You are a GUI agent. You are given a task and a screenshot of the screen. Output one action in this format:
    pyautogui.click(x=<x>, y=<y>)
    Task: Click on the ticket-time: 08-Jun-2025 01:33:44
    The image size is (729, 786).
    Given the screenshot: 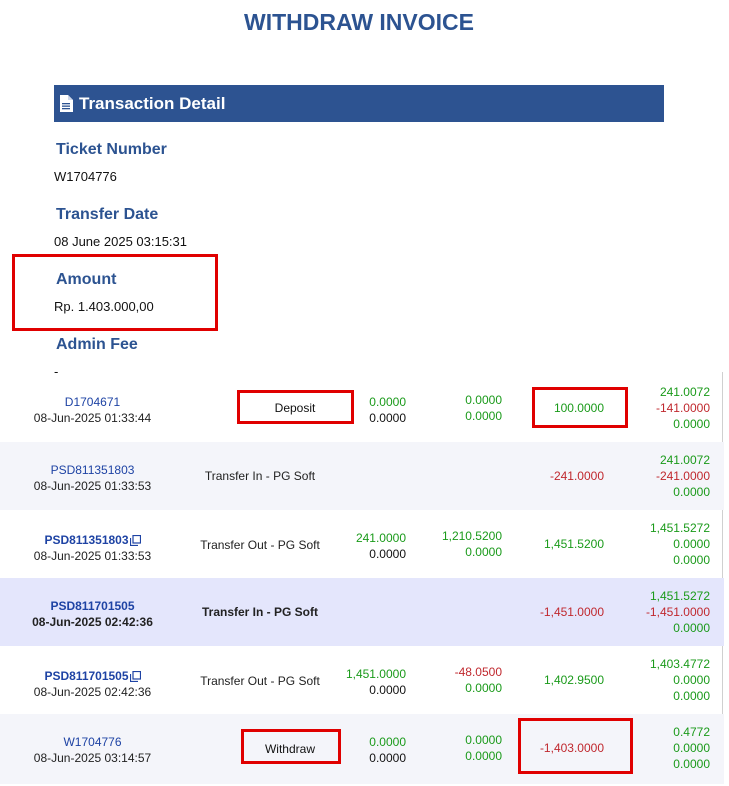 What is the action you would take?
    pyautogui.click(x=92, y=418)
    